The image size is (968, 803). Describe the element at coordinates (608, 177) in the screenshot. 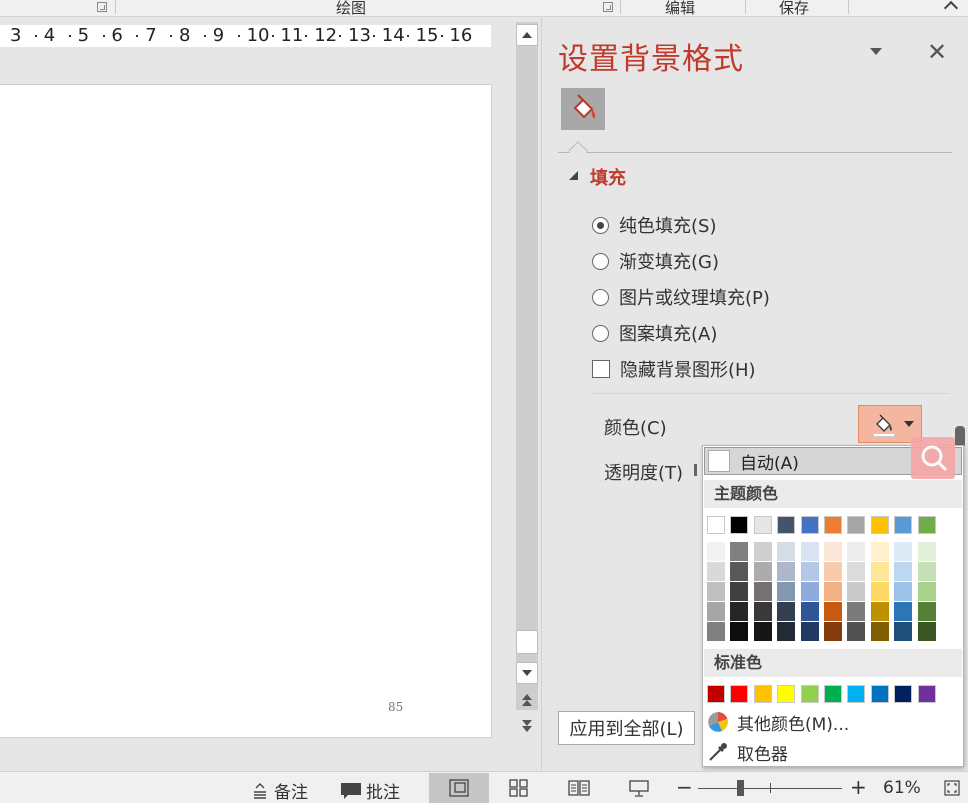

I see `fill-section-title: 填充` at that location.